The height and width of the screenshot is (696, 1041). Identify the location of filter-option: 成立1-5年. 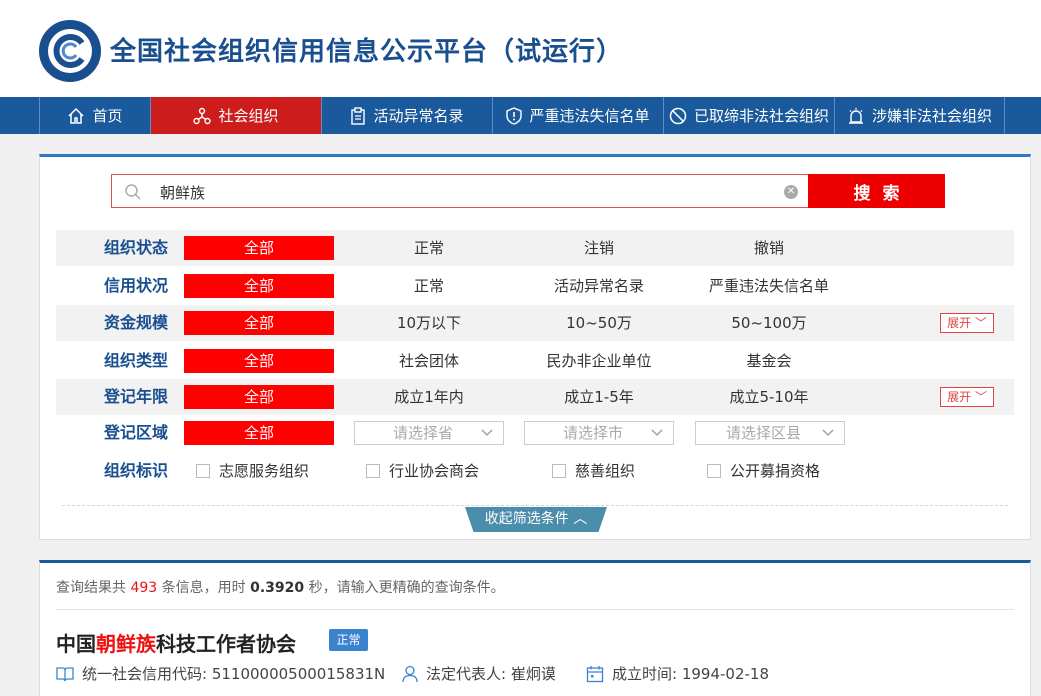
(599, 397).